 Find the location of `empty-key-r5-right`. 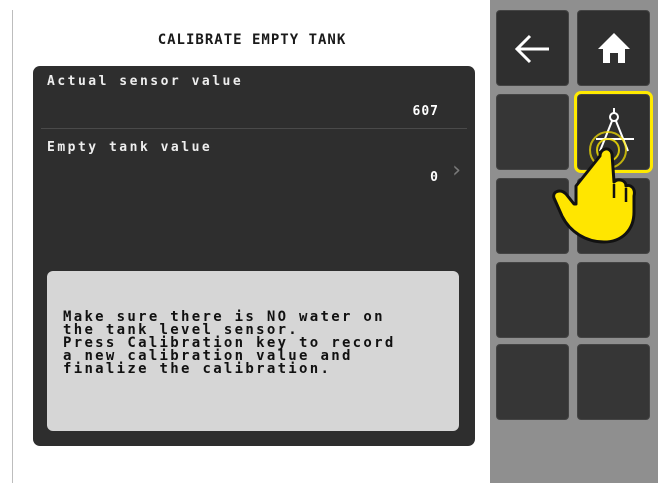

empty-key-r5-right is located at coordinates (613, 382).